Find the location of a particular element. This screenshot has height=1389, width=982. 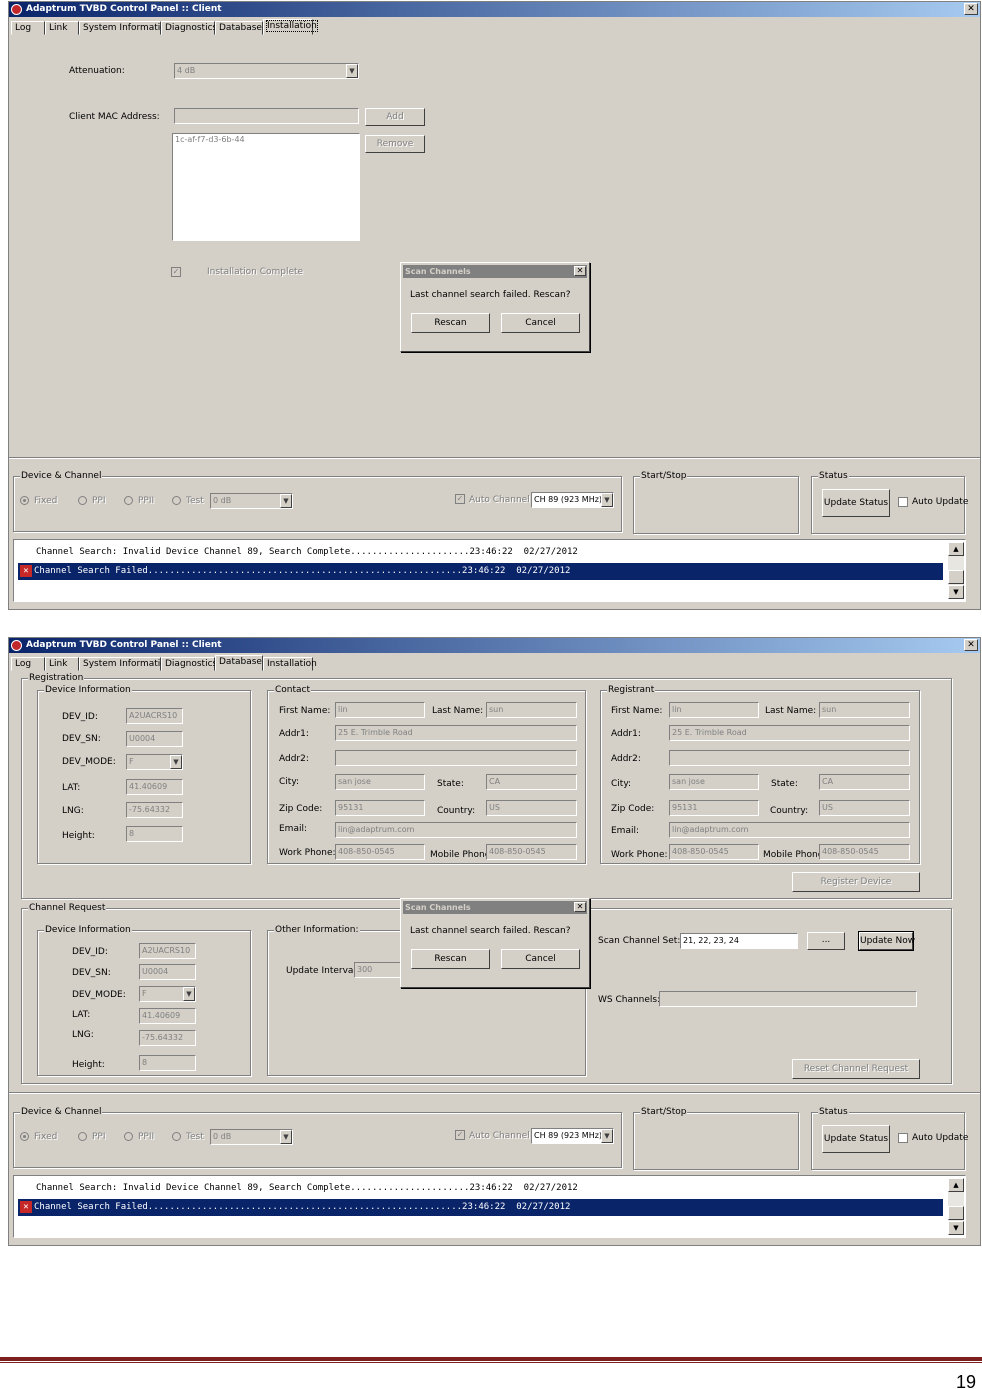

mac-address-list: 1c-af-f7-d3-6b-44 is located at coordinates (266, 187).